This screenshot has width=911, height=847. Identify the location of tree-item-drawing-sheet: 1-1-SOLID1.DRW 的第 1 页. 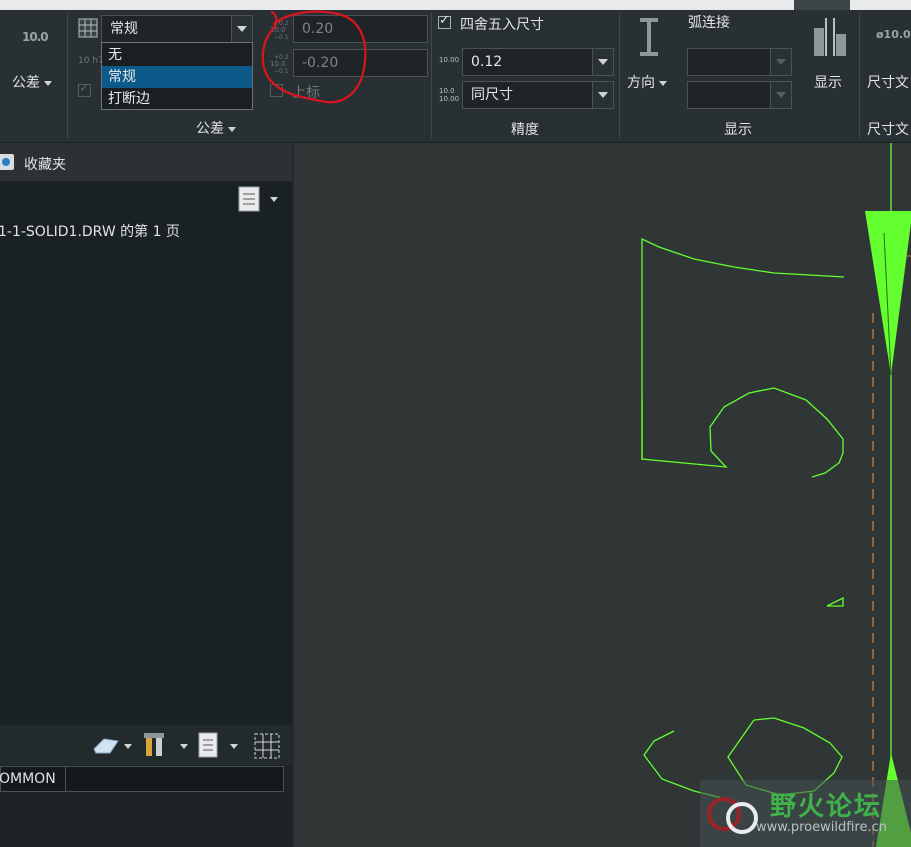
(90, 231).